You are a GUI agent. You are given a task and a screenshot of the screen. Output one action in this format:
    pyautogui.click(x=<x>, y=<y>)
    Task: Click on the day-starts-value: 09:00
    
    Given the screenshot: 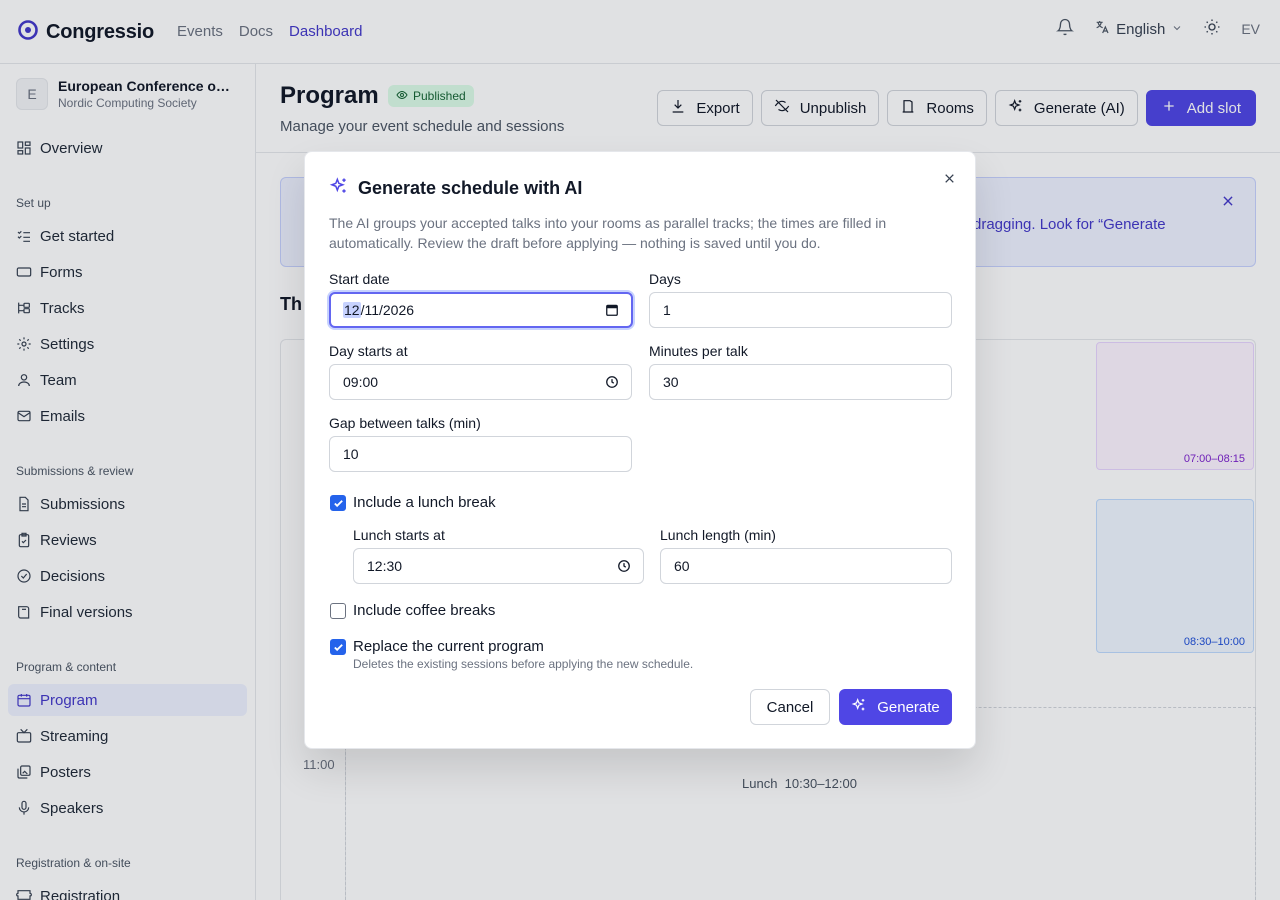 What is the action you would take?
    pyautogui.click(x=361, y=382)
    